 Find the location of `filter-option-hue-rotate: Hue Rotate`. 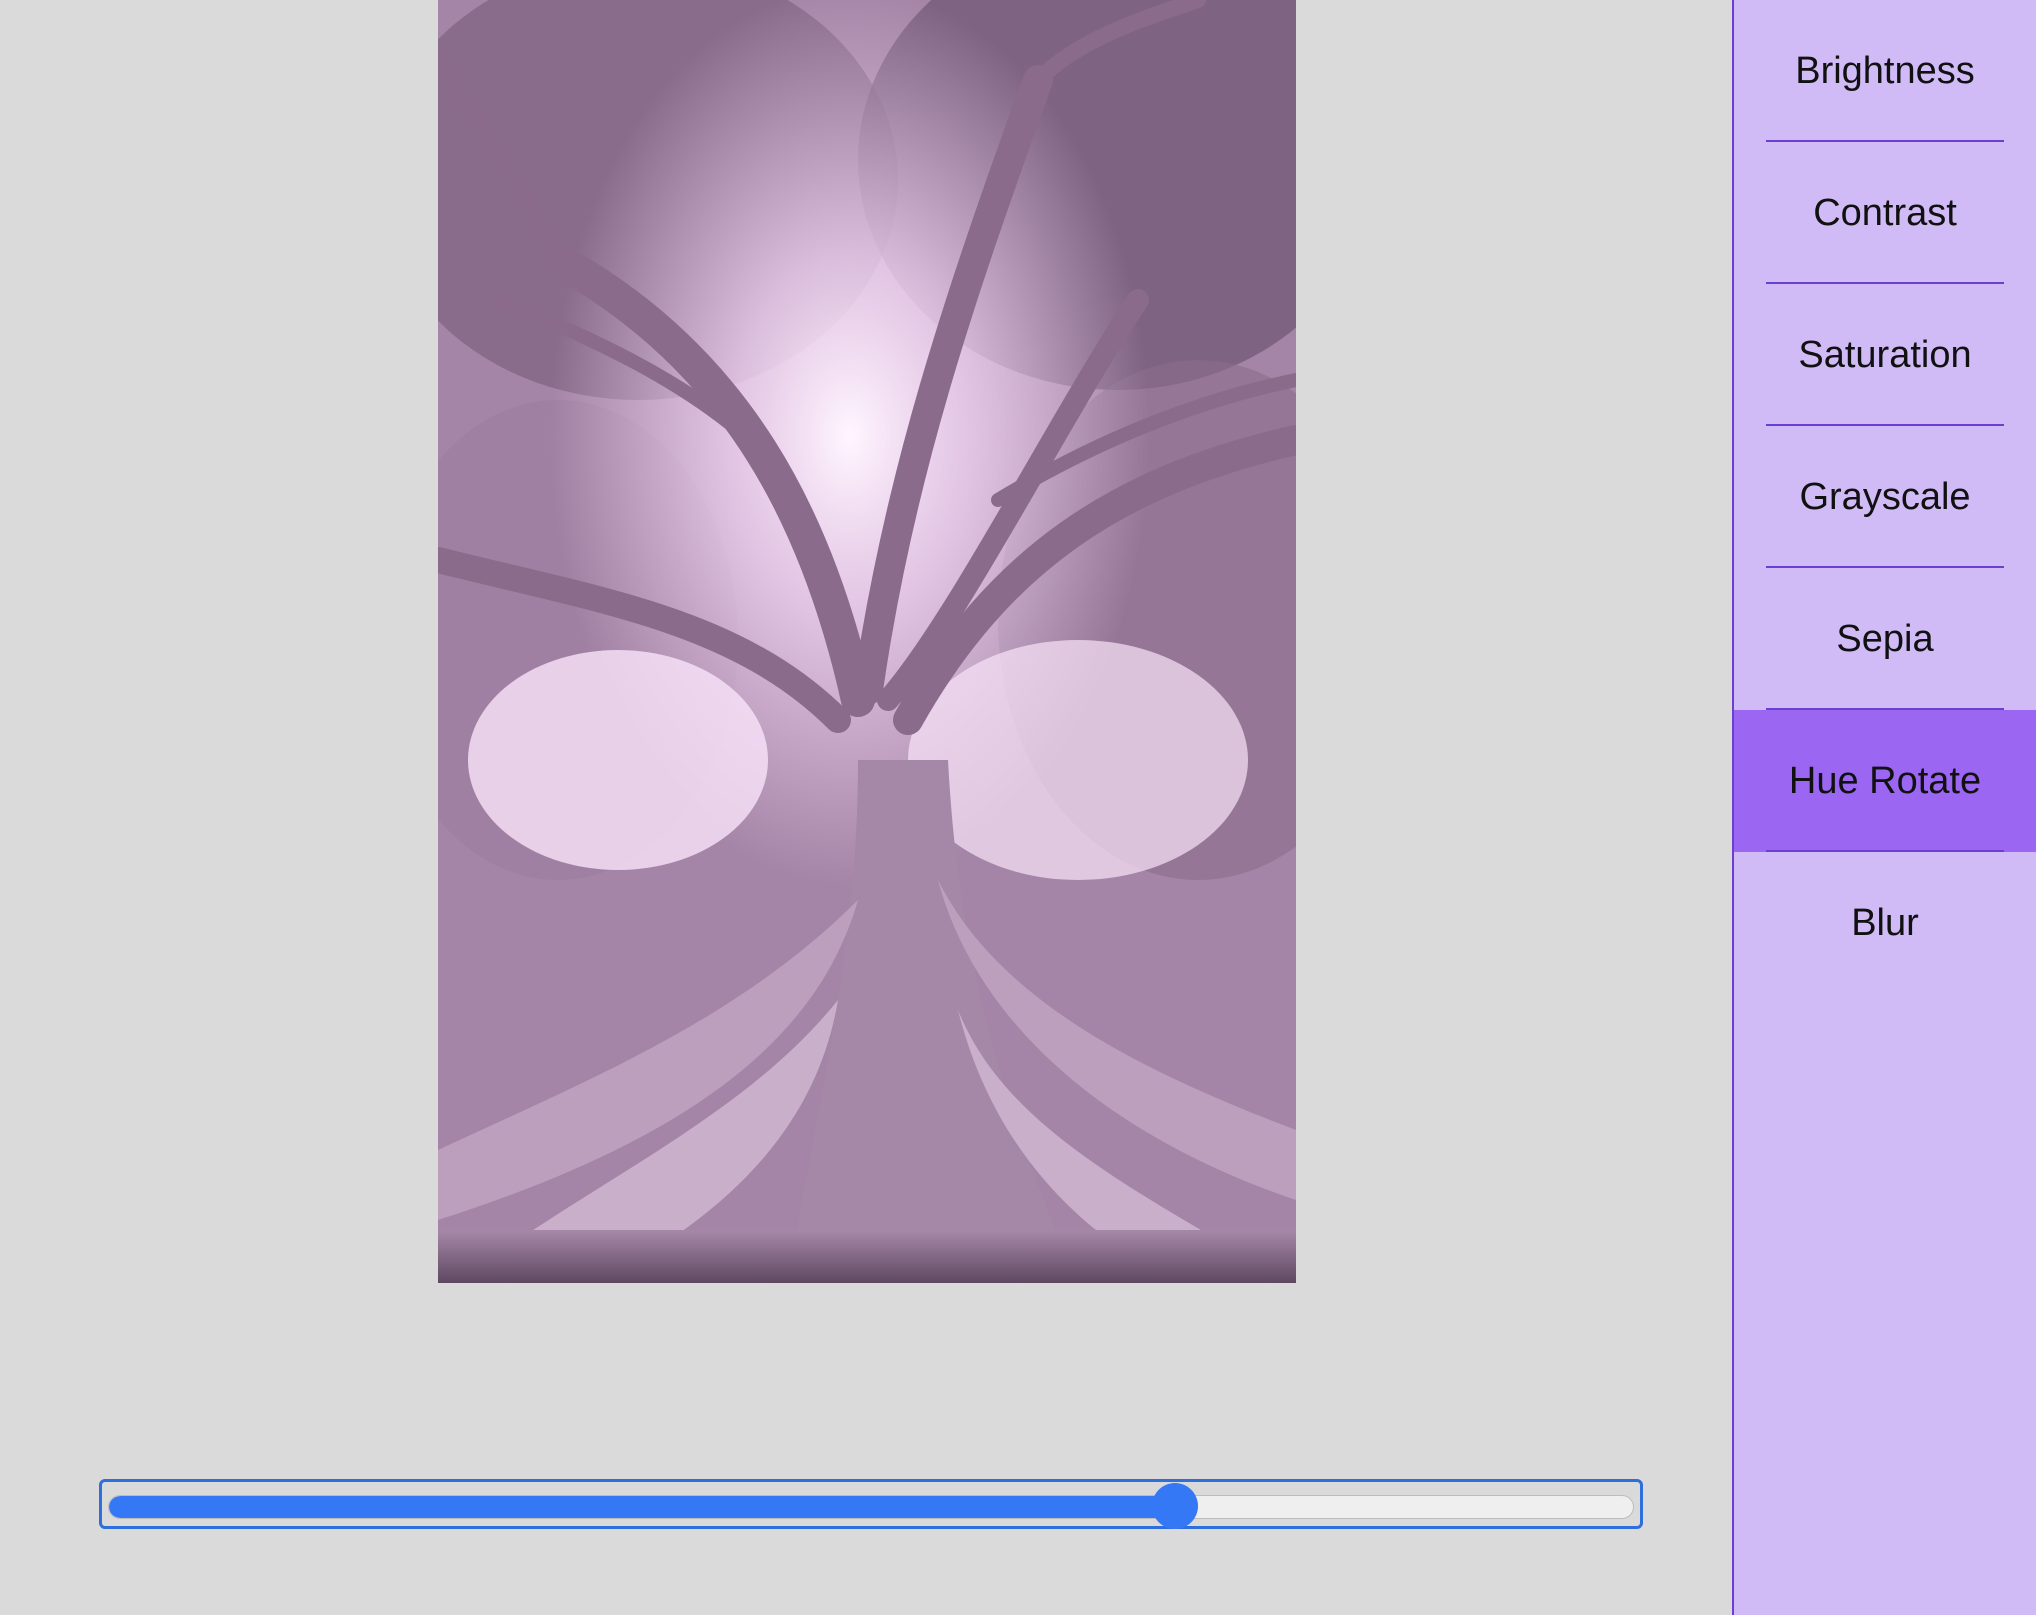

filter-option-hue-rotate: Hue Rotate is located at coordinates (1885, 781).